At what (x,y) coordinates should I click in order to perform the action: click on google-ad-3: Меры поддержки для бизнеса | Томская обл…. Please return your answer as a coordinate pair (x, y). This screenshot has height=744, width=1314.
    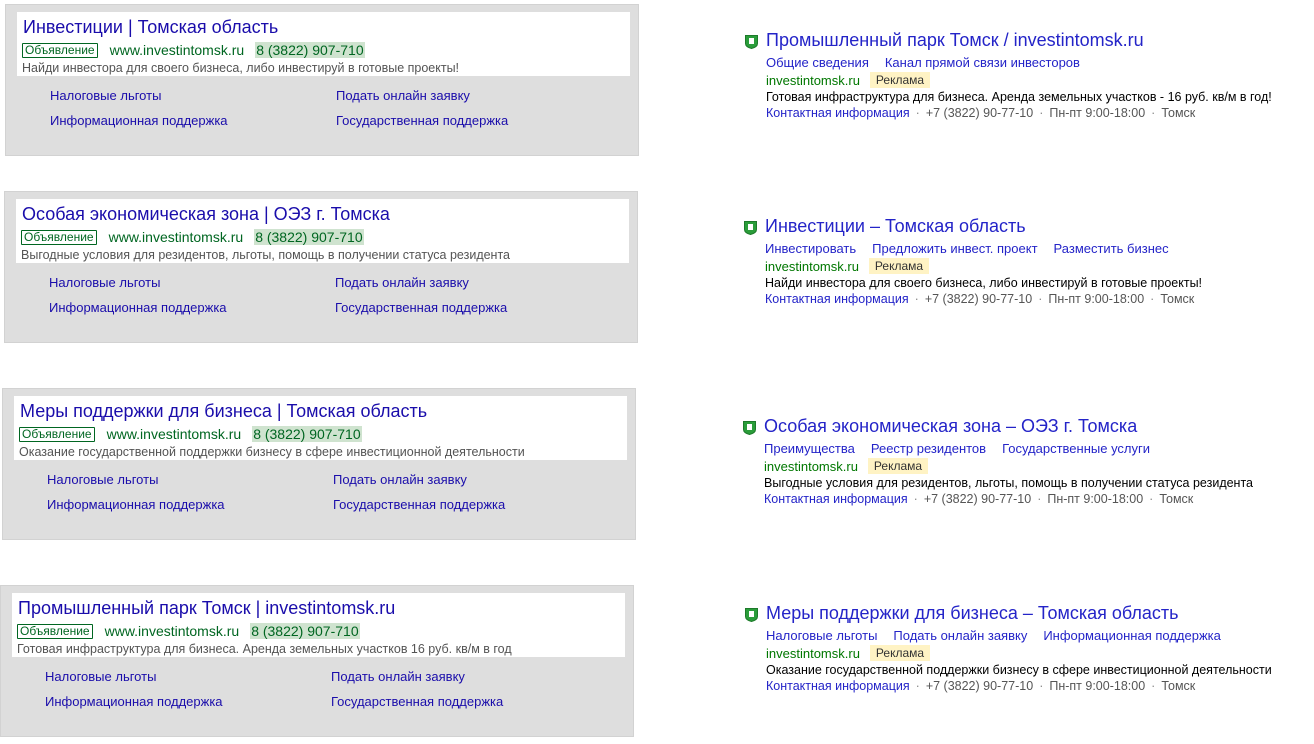
    Looking at the image, I should click on (319, 464).